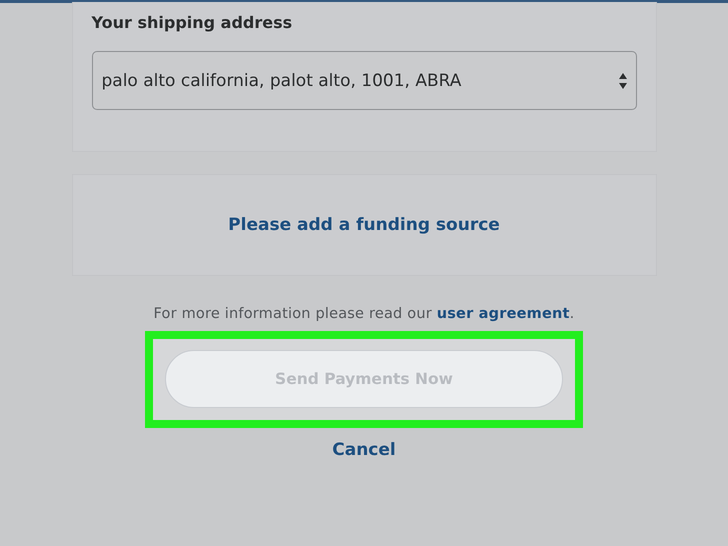  What do you see at coordinates (364, 80) in the screenshot?
I see `address-select: palo alto california, palot alto, 1001, ABRA` at bounding box center [364, 80].